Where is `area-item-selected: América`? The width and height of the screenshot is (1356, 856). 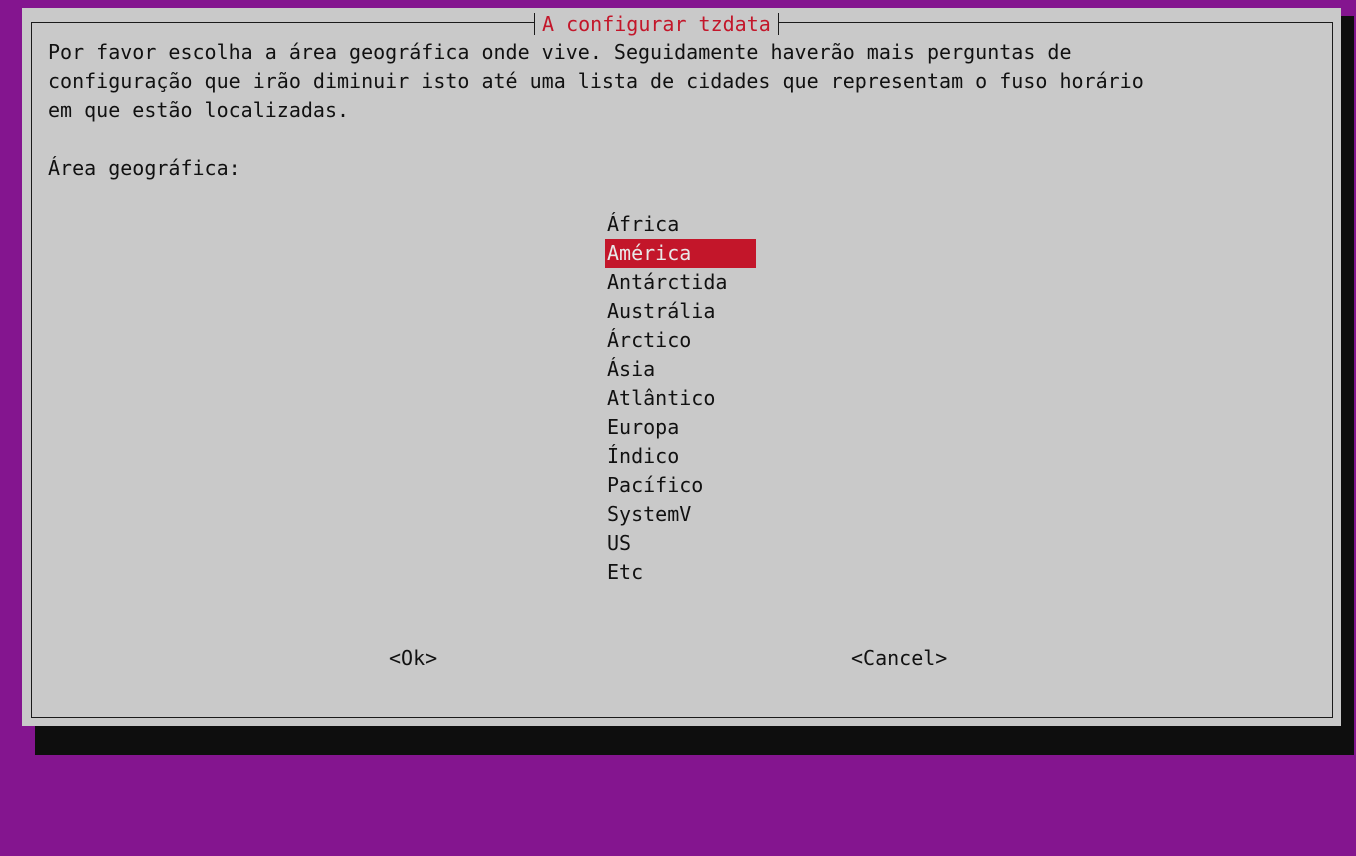 area-item-selected: América is located at coordinates (680, 253).